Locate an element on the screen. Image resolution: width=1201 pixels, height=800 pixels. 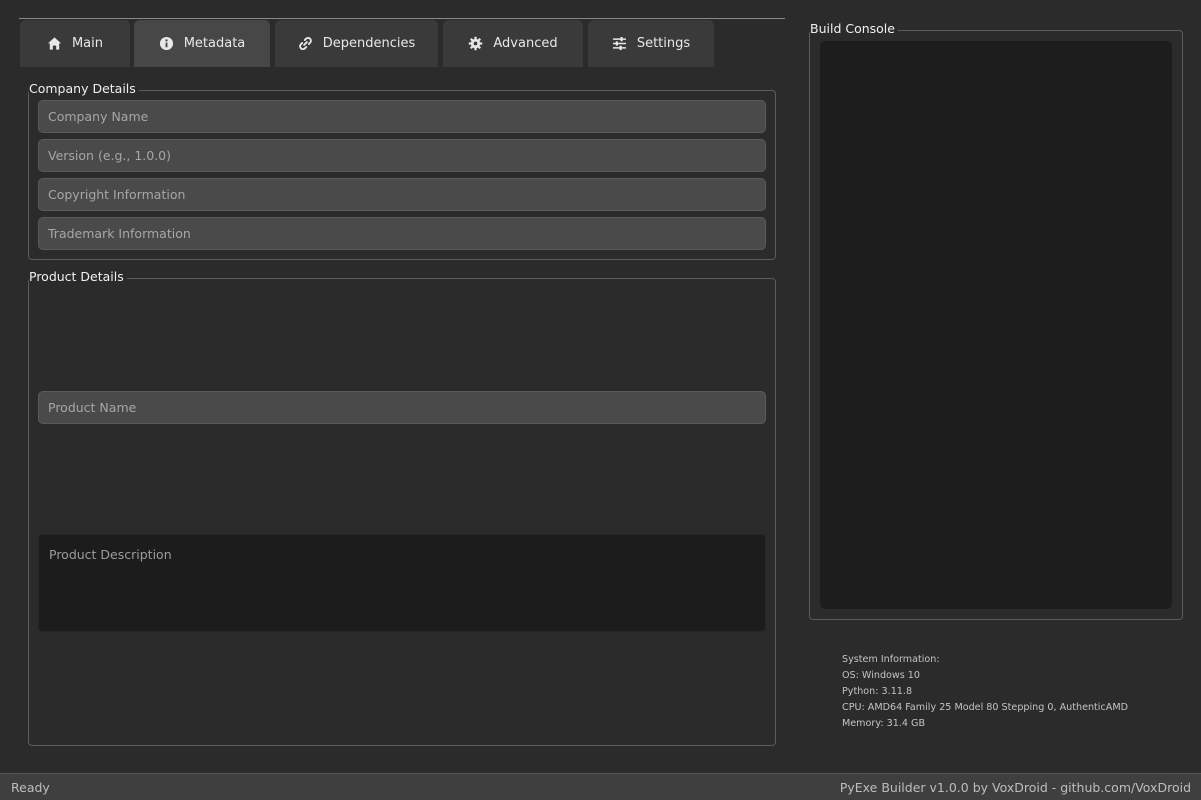
link-icon is located at coordinates (305, 43).